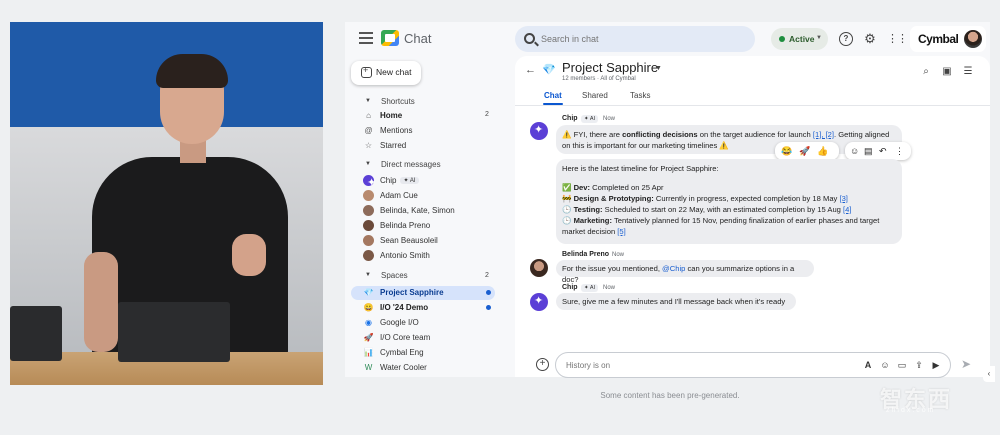  Describe the element at coordinates (570, 287) in the screenshot. I see `message-sender: Chip` at that location.